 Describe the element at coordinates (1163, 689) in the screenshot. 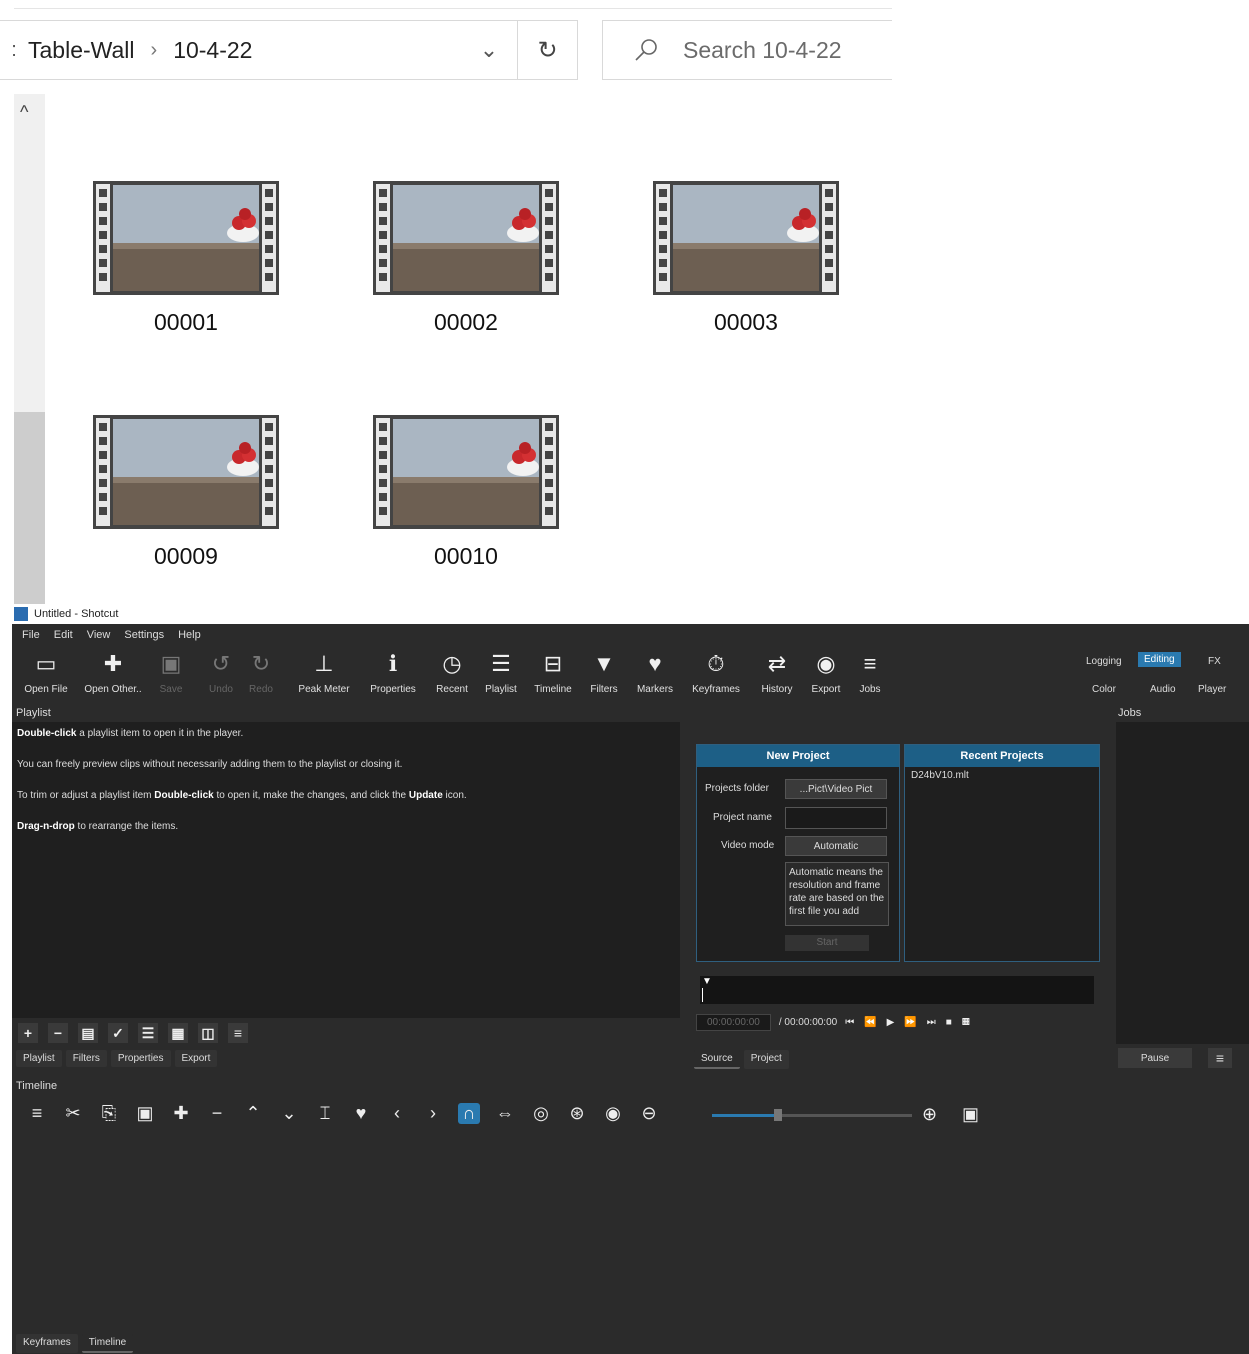

I see `layout-audio-button: Audio` at that location.